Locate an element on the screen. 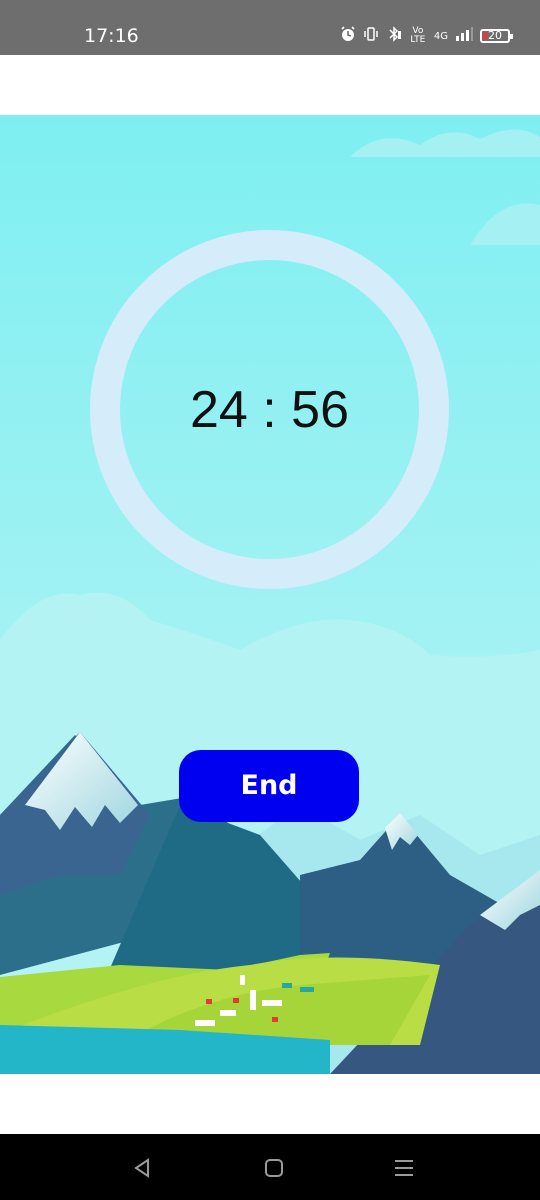  battery-indicator: 20 is located at coordinates (496, 36).